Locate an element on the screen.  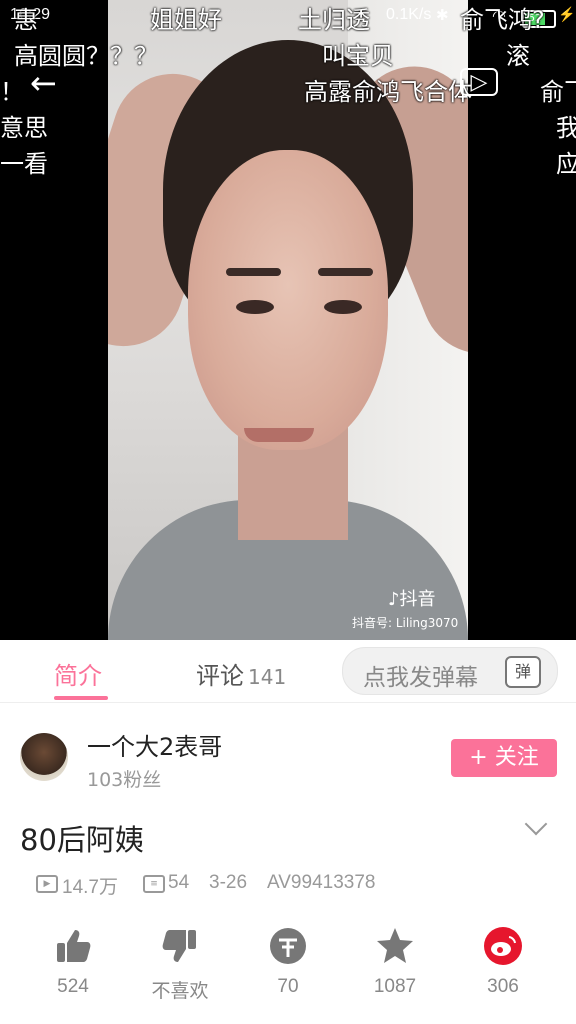
danmaku-item: 一看 is located at coordinates (24, 164).